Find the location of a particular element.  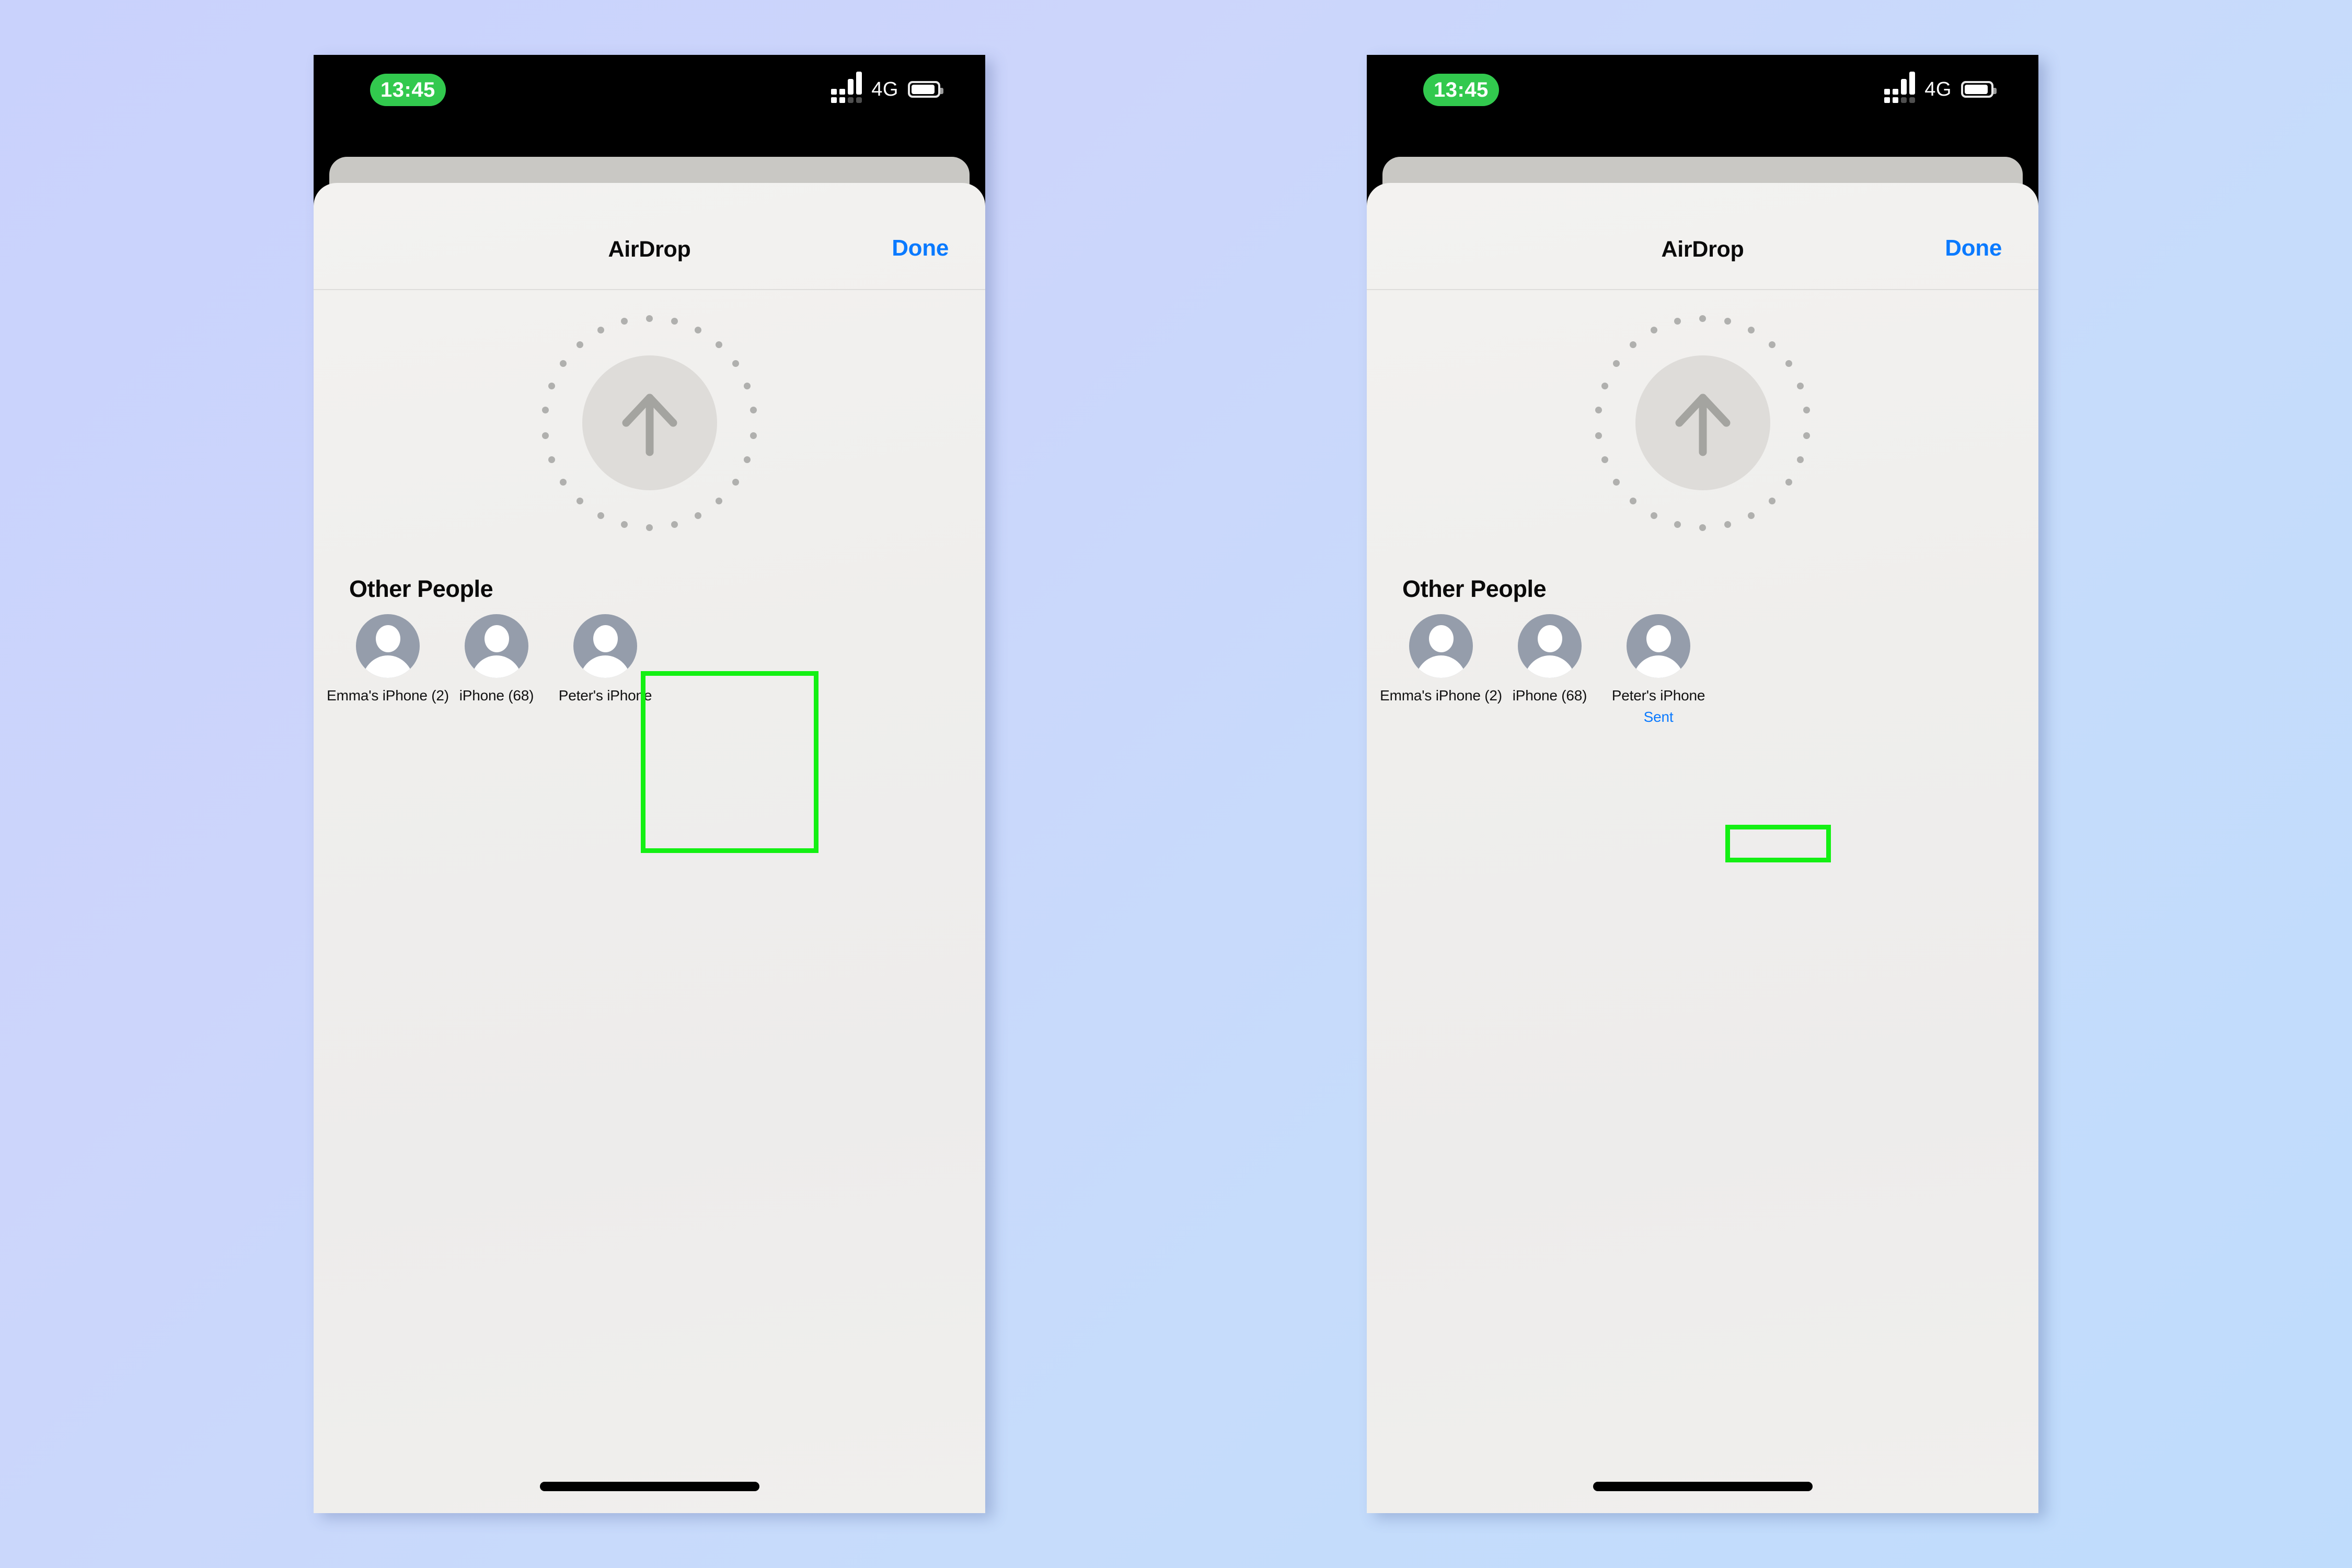

status-bar-left: 13:45 4G is located at coordinates (649, 104).